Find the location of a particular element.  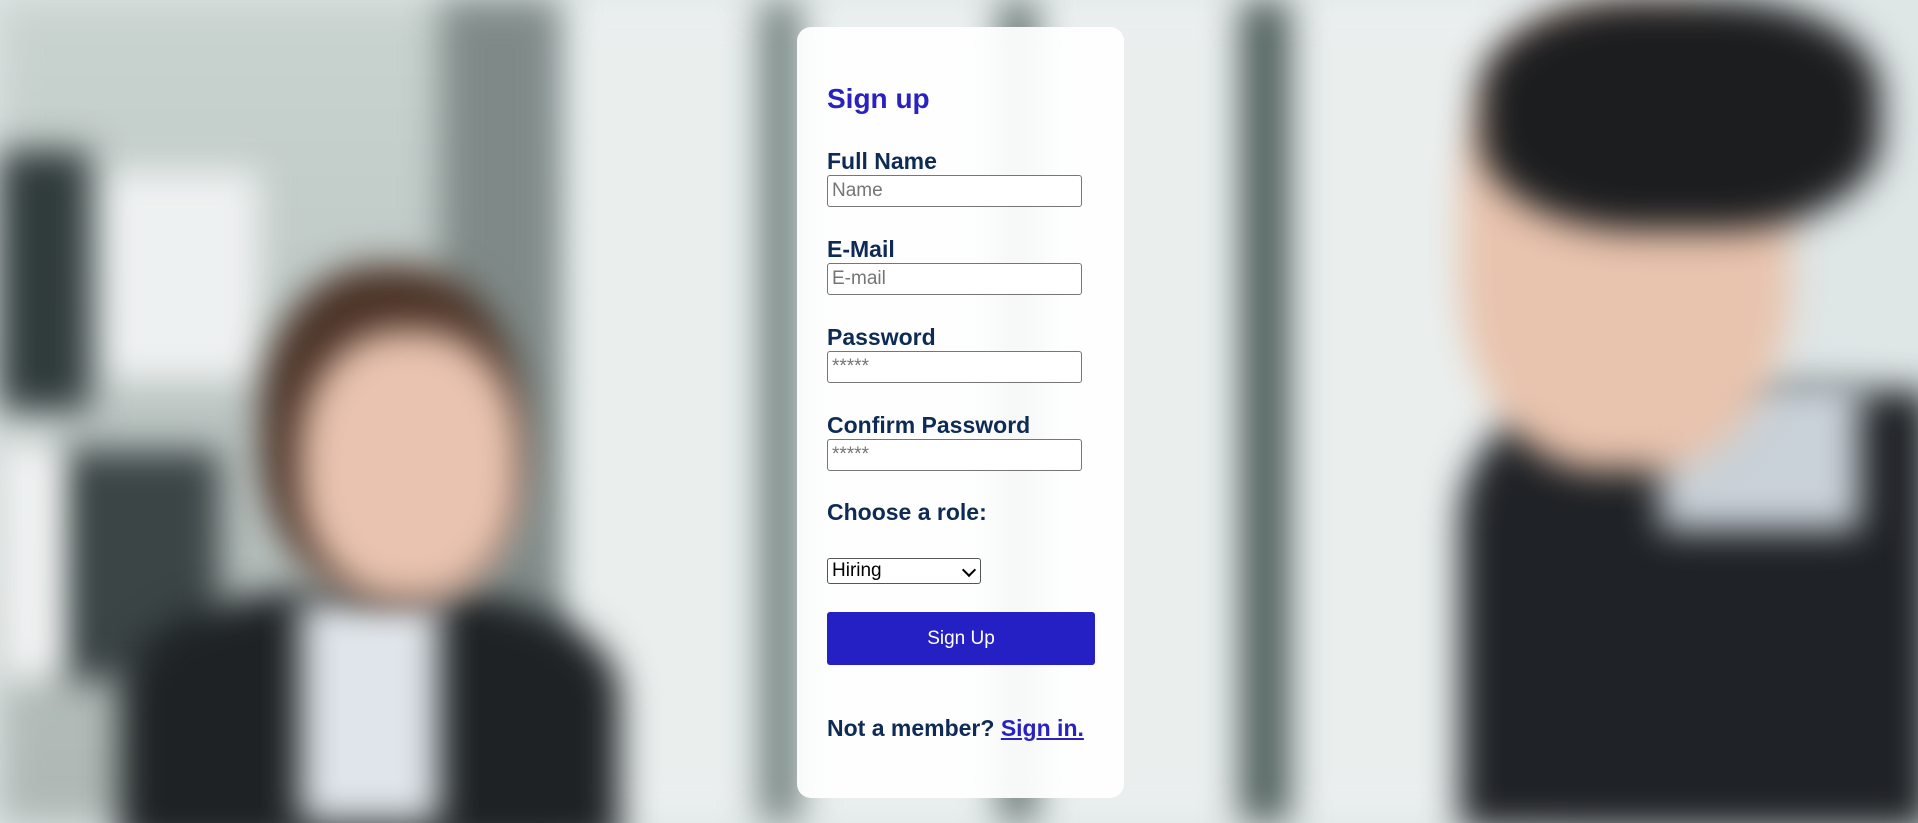

confirm-password-label: Confirm Password is located at coordinates (929, 425).